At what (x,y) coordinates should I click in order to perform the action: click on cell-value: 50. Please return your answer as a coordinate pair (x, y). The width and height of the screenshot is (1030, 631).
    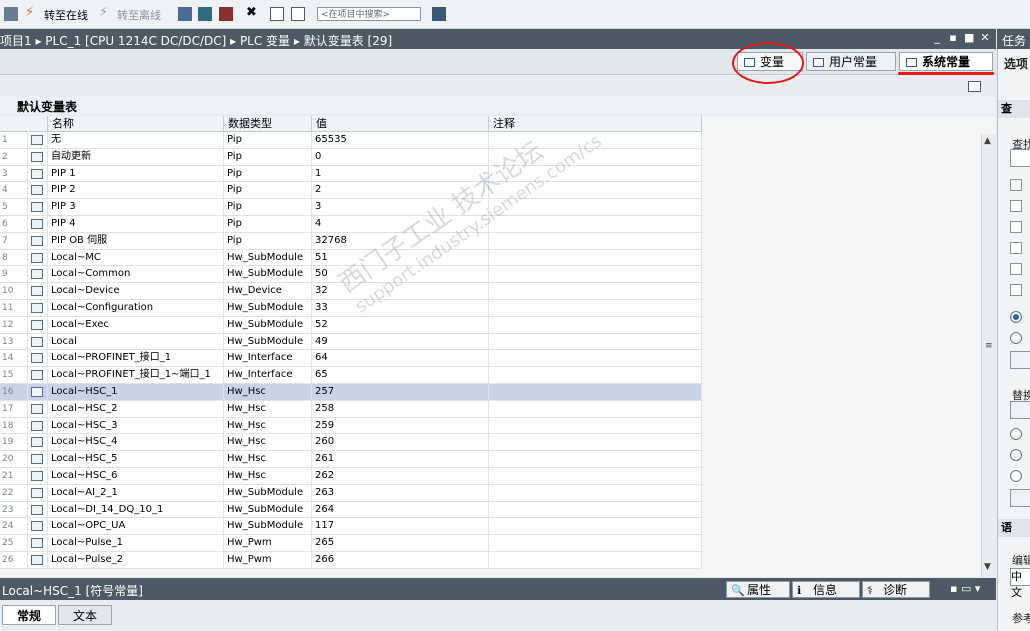
    Looking at the image, I should click on (400, 274).